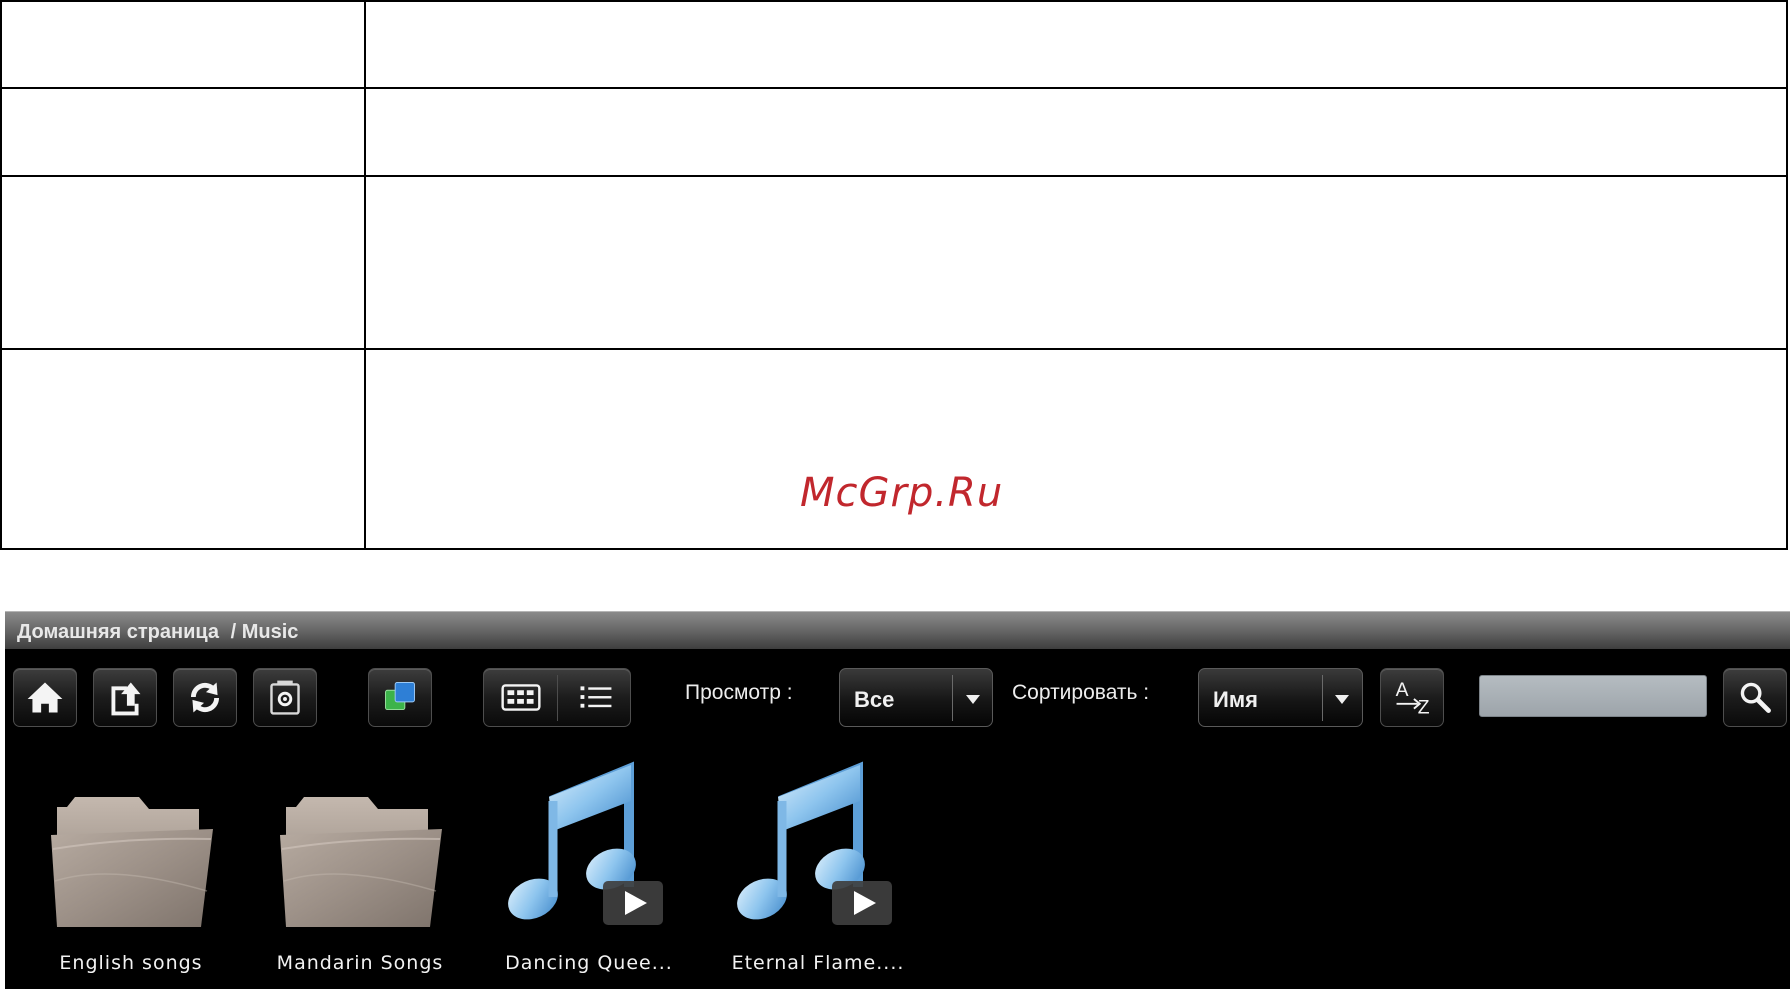 The image size is (1790, 989). I want to click on grid-view-button, so click(521, 697).